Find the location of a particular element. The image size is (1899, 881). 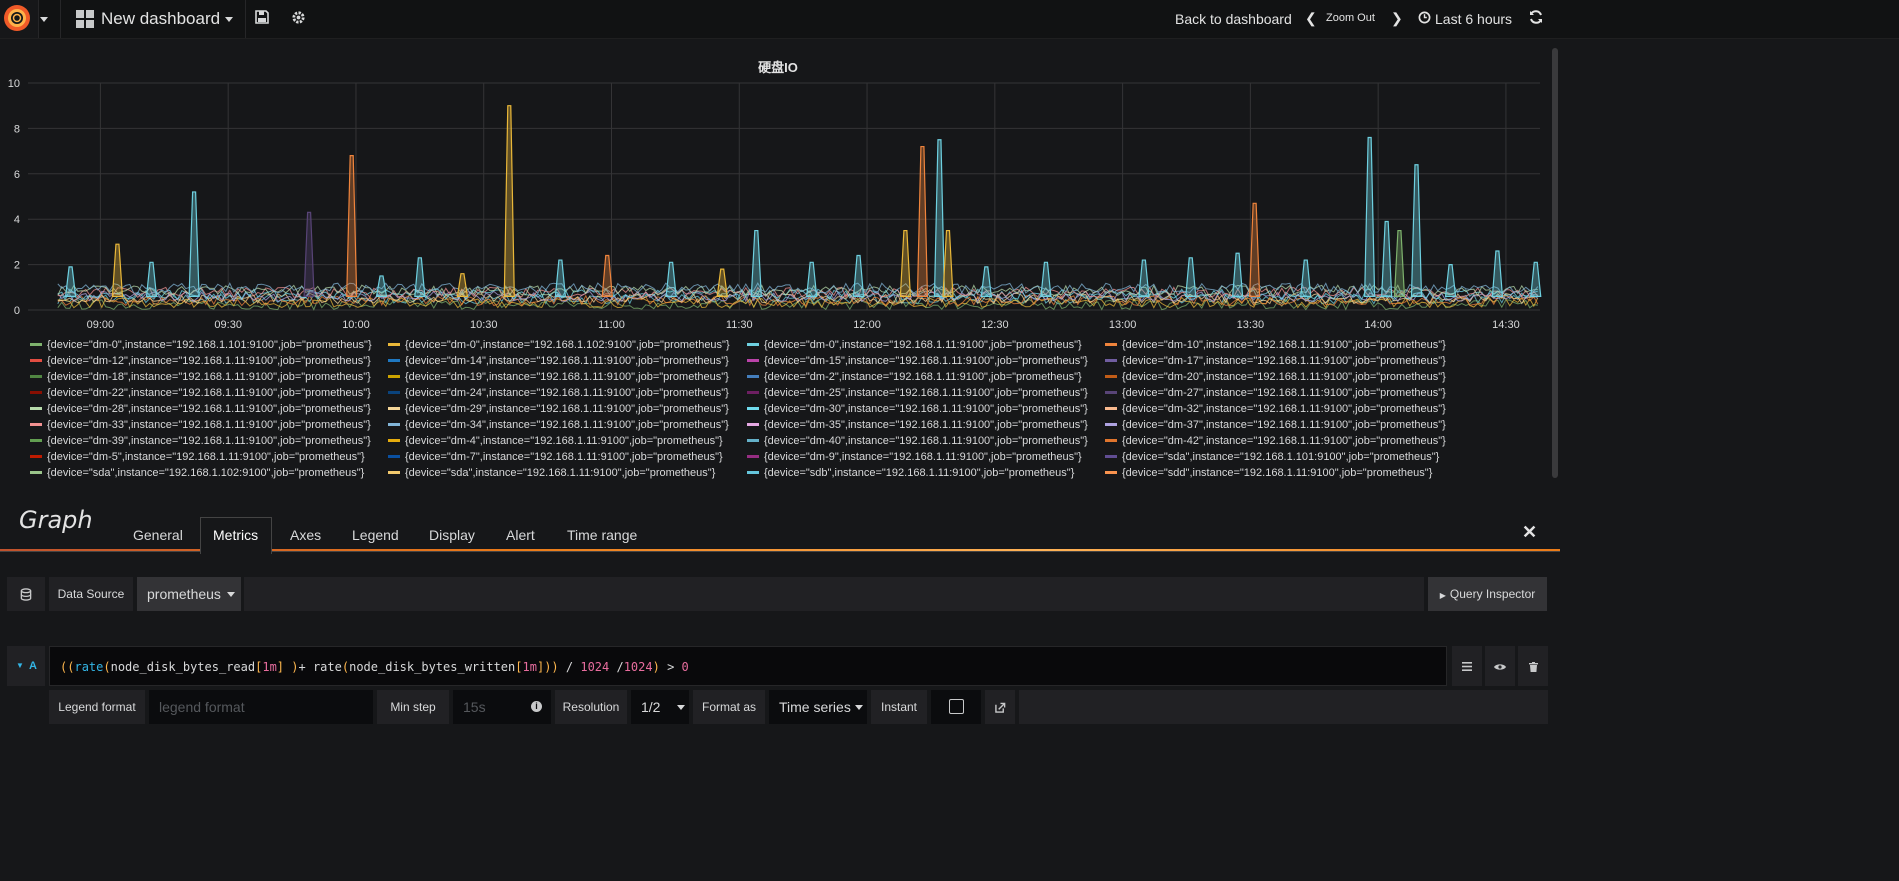

refresh-icon is located at coordinates (1536, 18).